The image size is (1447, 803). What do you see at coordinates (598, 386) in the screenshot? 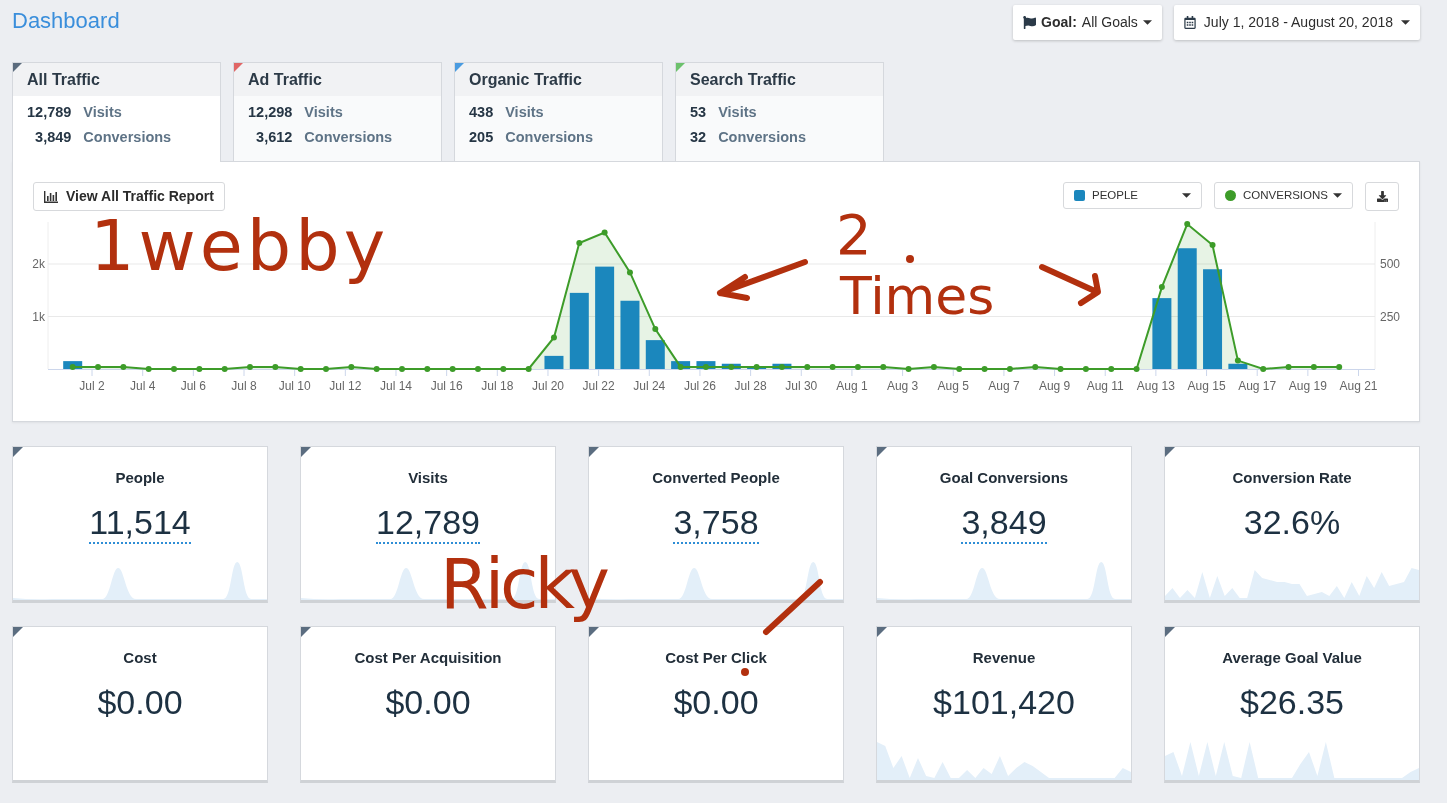
I see `axis-label: Jul 22` at bounding box center [598, 386].